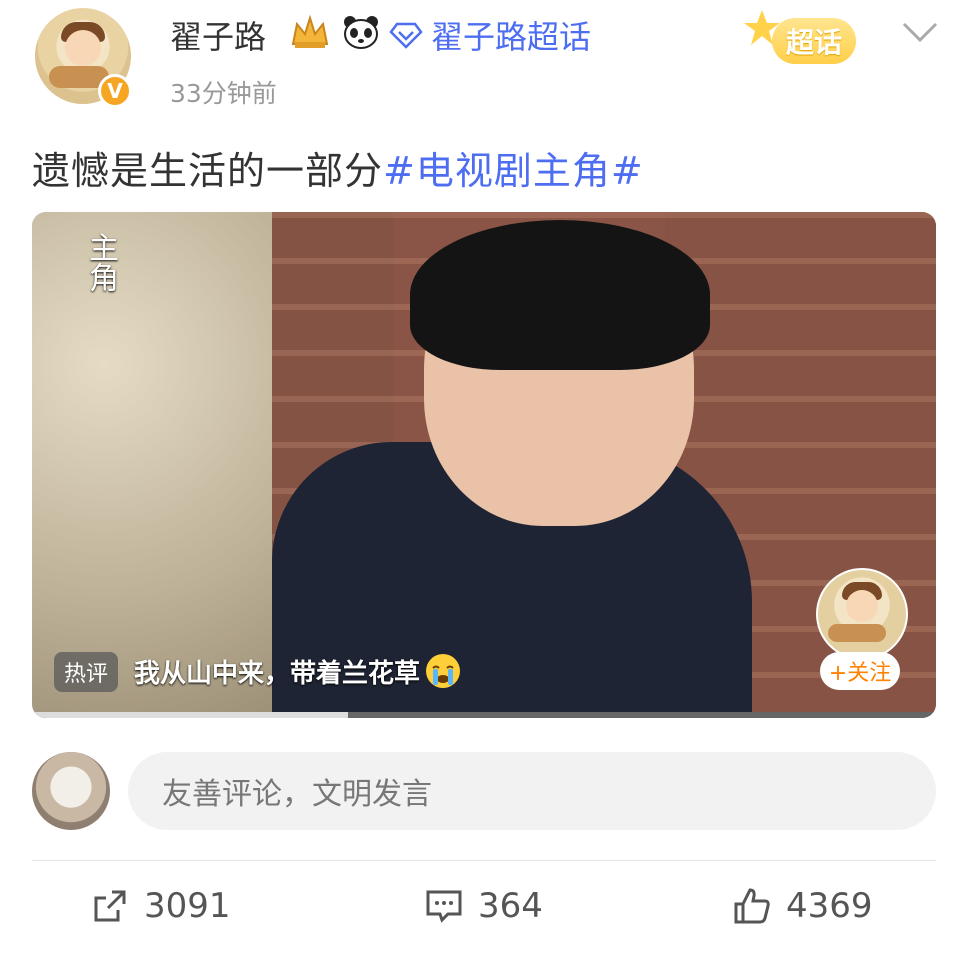  I want to click on chaohua-badge: 超话, so click(806, 40).